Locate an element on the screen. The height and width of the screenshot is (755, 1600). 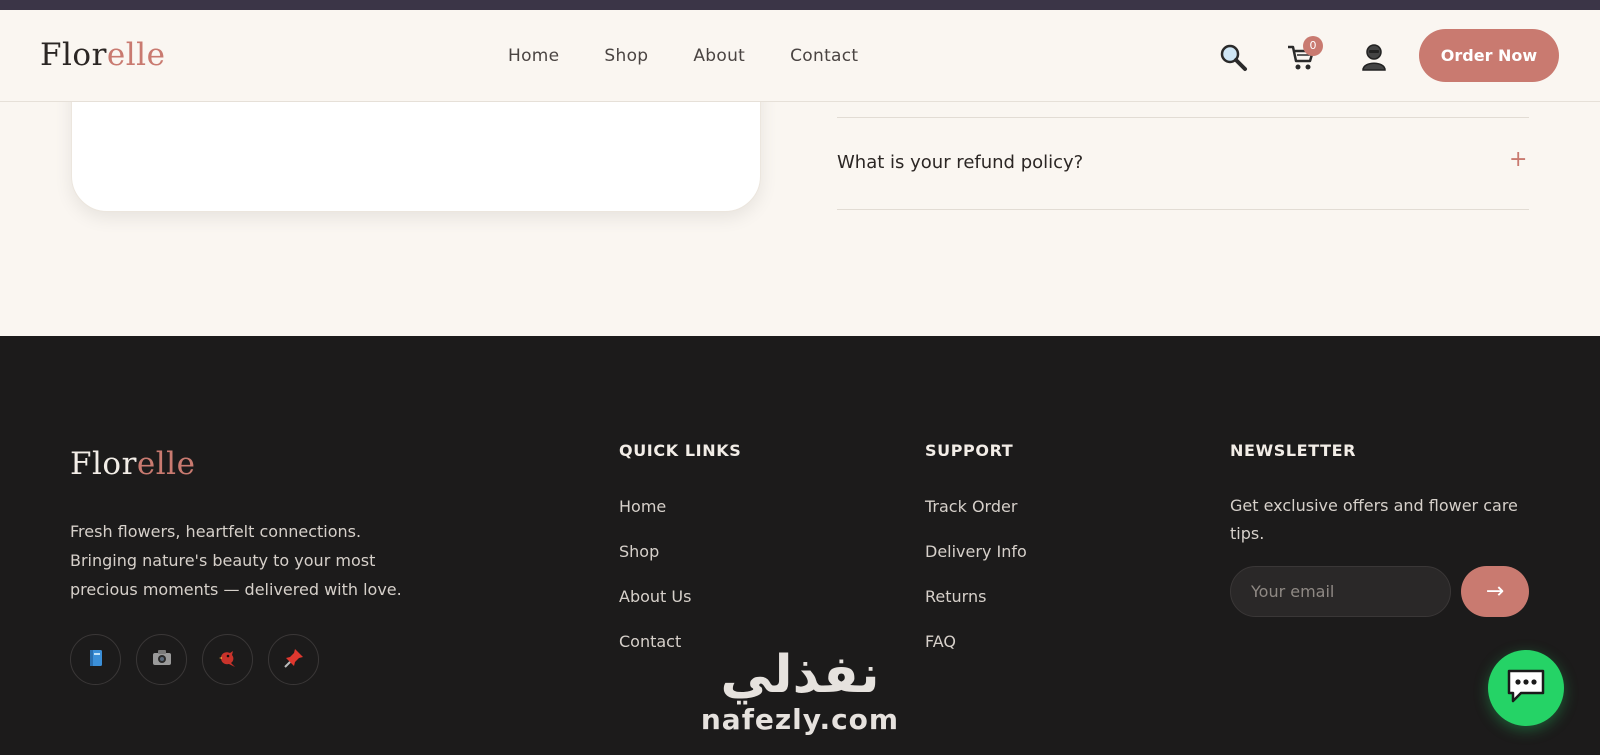
footer-link-returns: Returns is located at coordinates (955, 596).